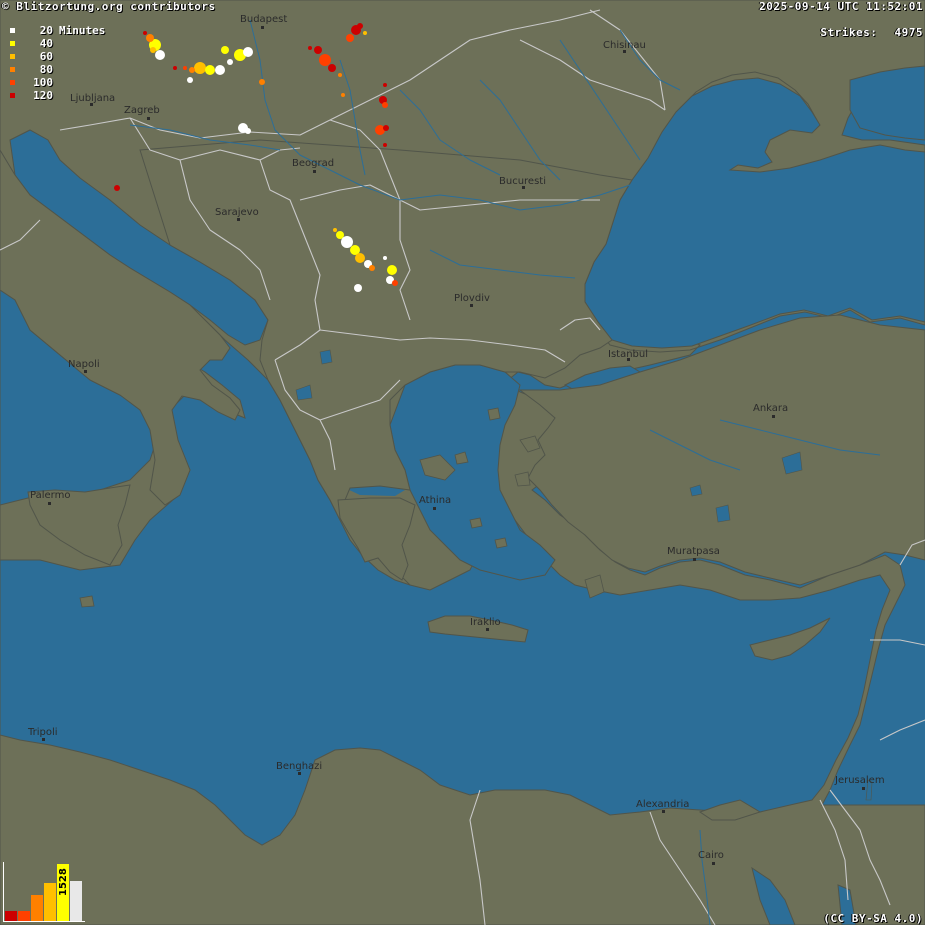 Image resolution: width=925 pixels, height=925 pixels. Describe the element at coordinates (43, 82) in the screenshot. I see `legend-value: 100` at that location.